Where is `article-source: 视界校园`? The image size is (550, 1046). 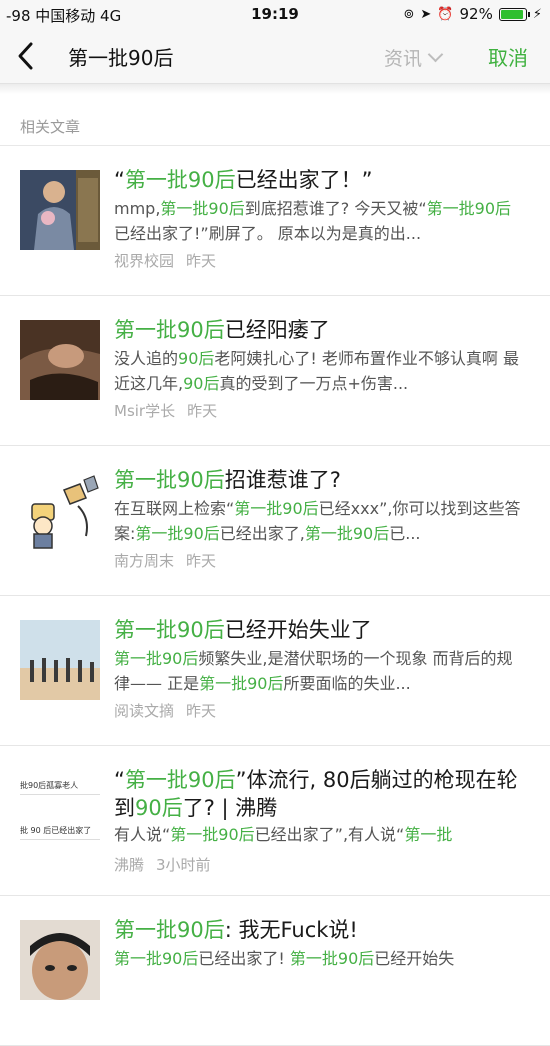
article-source: 视界校园 is located at coordinates (144, 261).